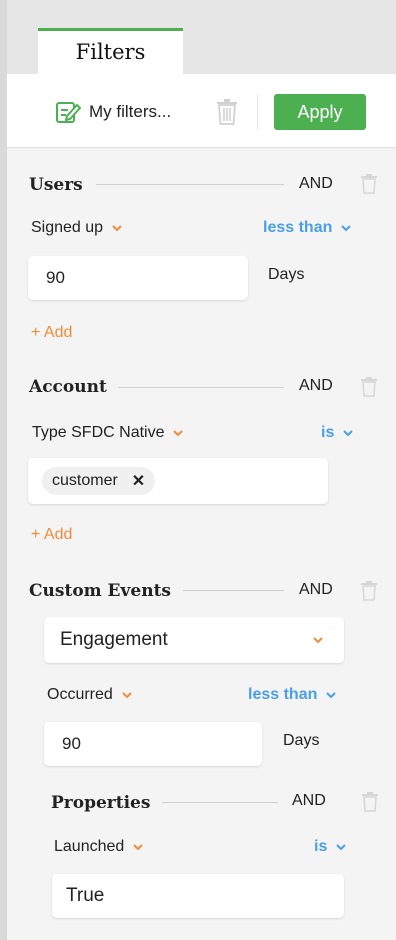 The height and width of the screenshot is (940, 396). What do you see at coordinates (51, 333) in the screenshot?
I see `users-add-link: + Add` at bounding box center [51, 333].